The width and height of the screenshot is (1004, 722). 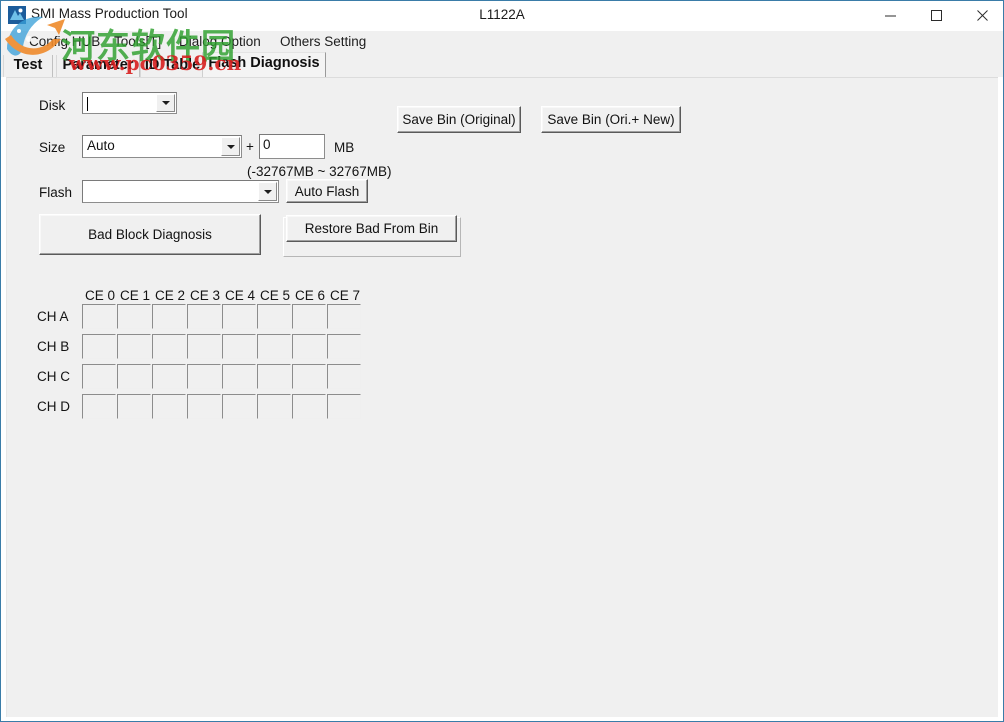 I want to click on grid-col-header-ce4: CE 4, so click(x=239, y=295).